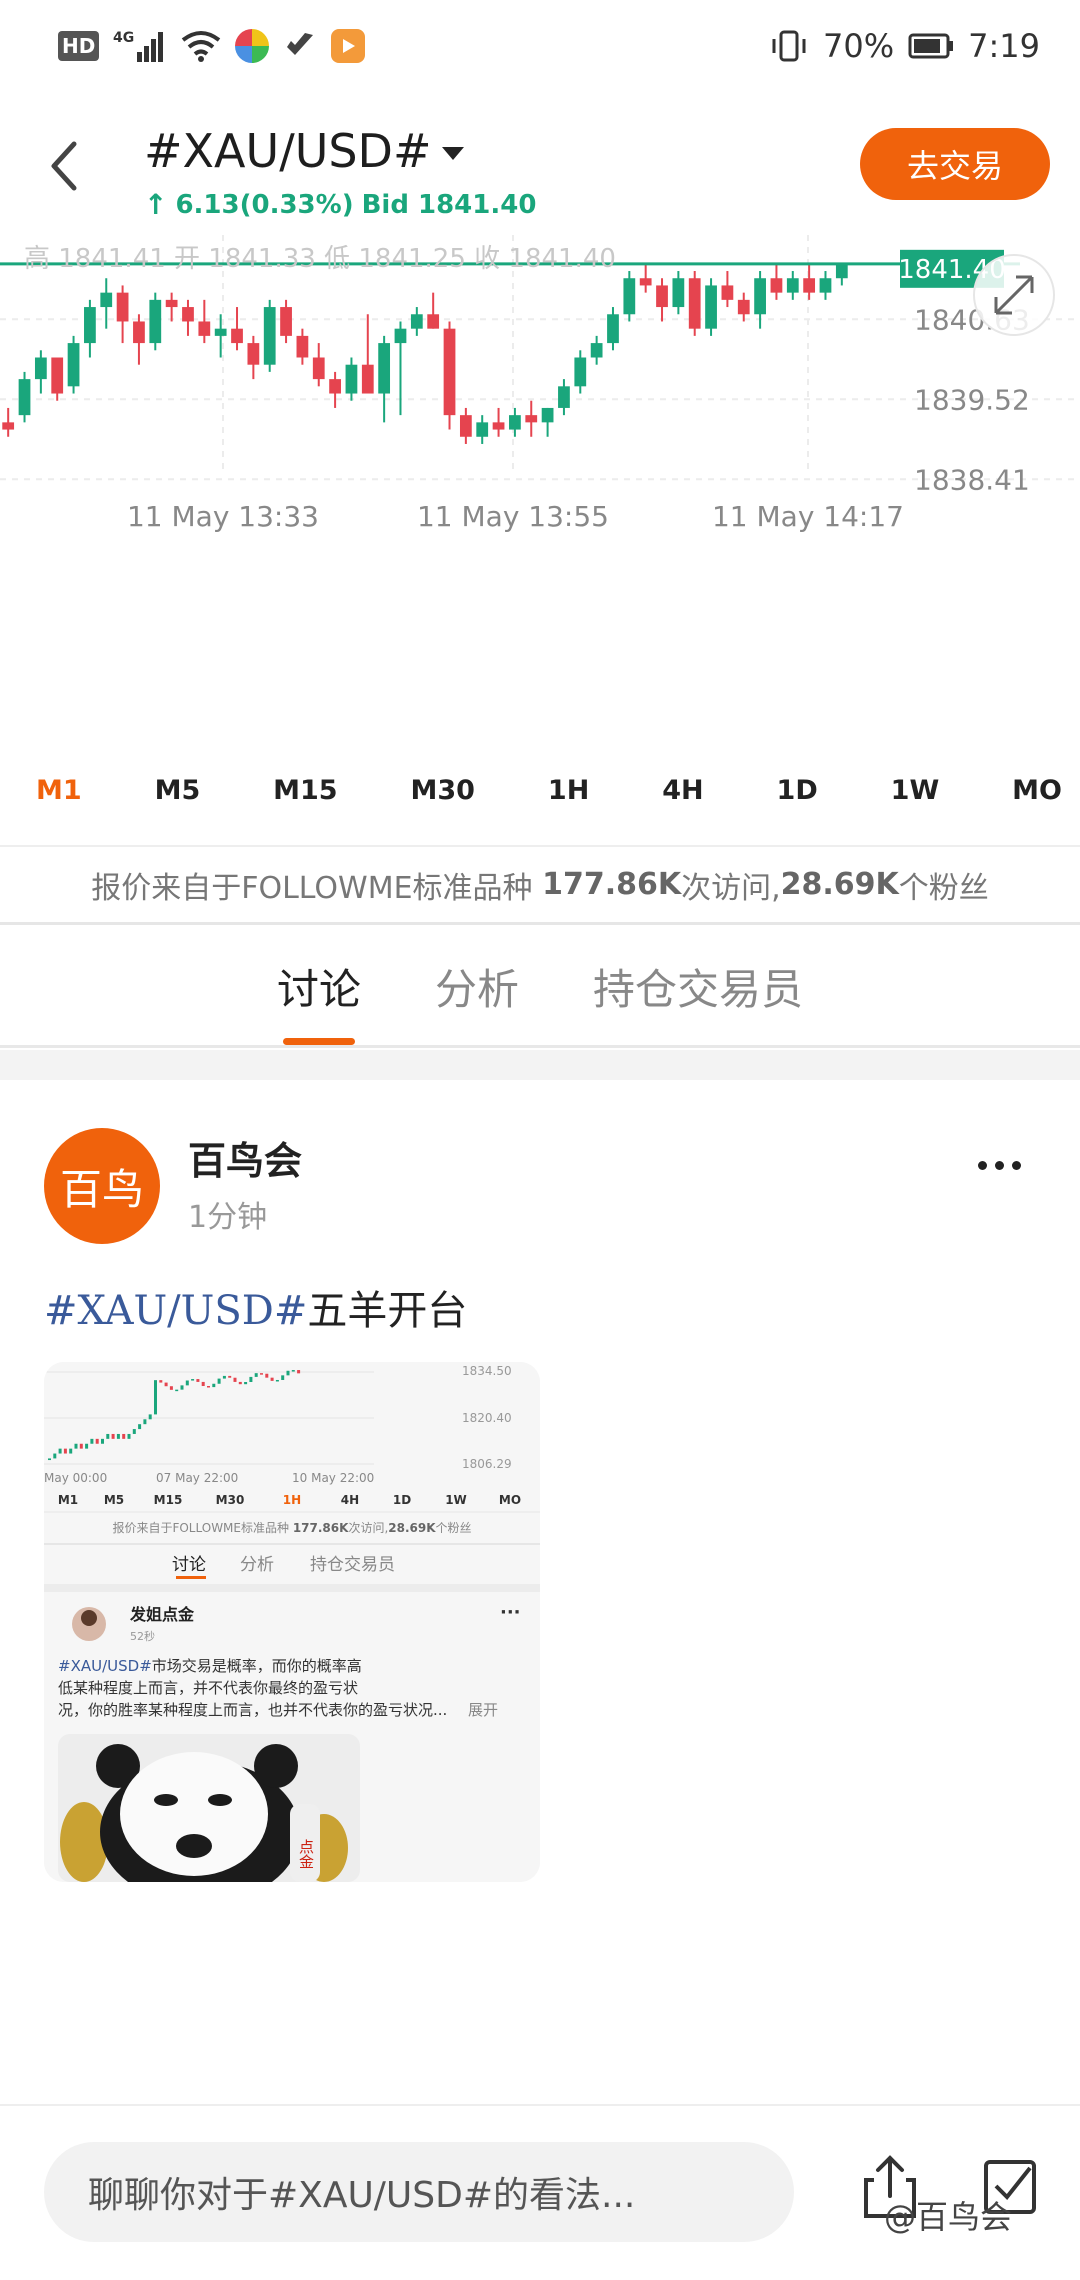 The height and width of the screenshot is (2280, 1080). I want to click on post-text: #XAU/USD#五羊开台, so click(255, 1307).